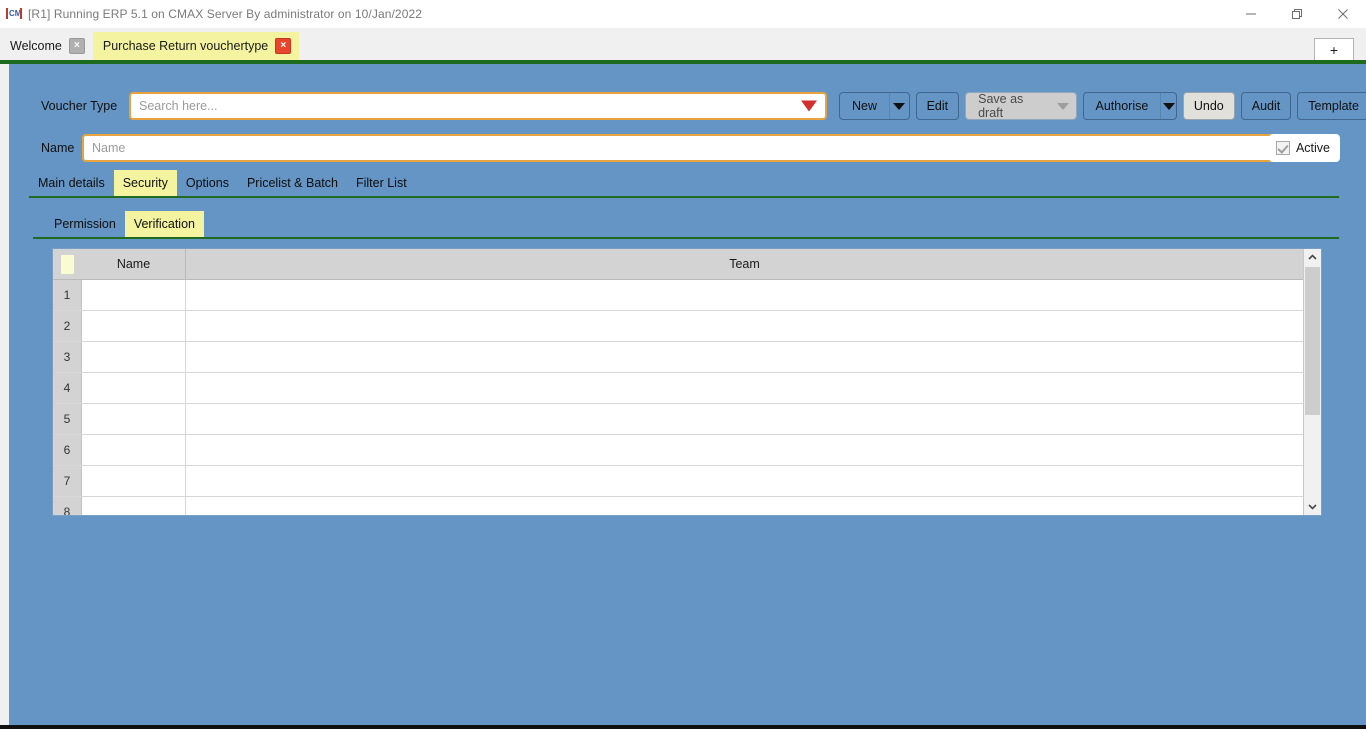  Describe the element at coordinates (67, 481) in the screenshot. I see `row-index: 7` at that location.